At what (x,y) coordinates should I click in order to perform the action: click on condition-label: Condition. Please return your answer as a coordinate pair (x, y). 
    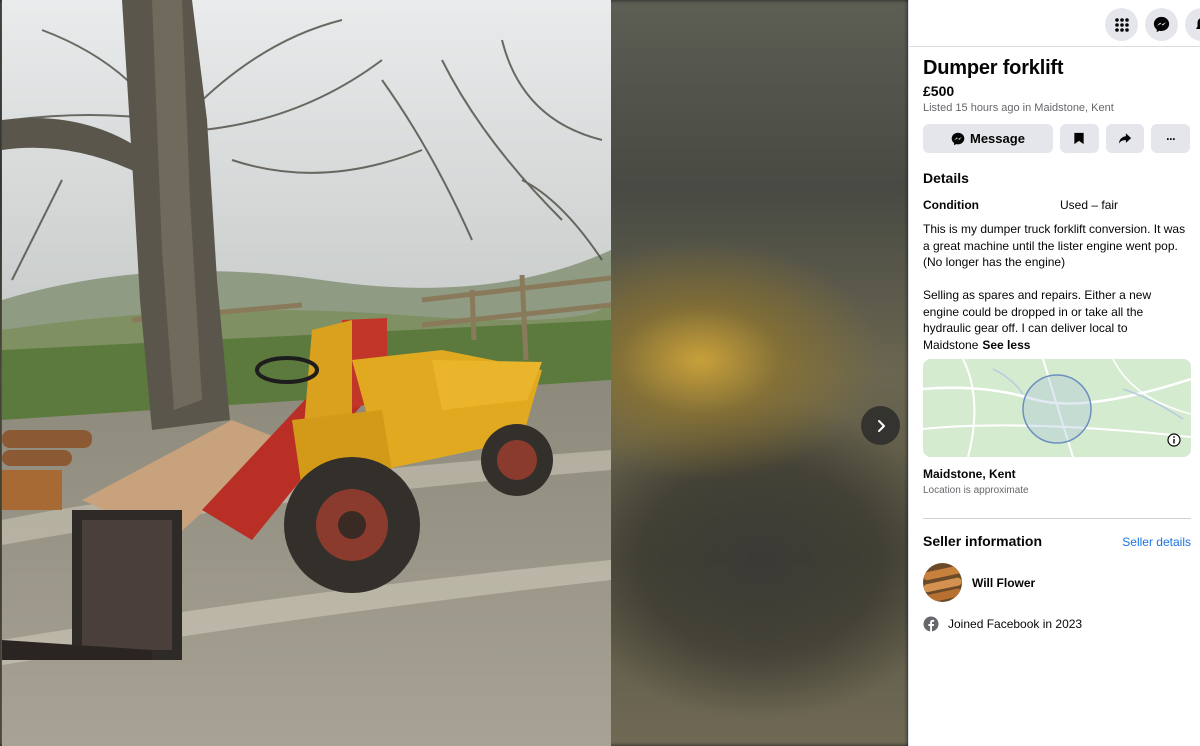
    Looking at the image, I should click on (951, 205).